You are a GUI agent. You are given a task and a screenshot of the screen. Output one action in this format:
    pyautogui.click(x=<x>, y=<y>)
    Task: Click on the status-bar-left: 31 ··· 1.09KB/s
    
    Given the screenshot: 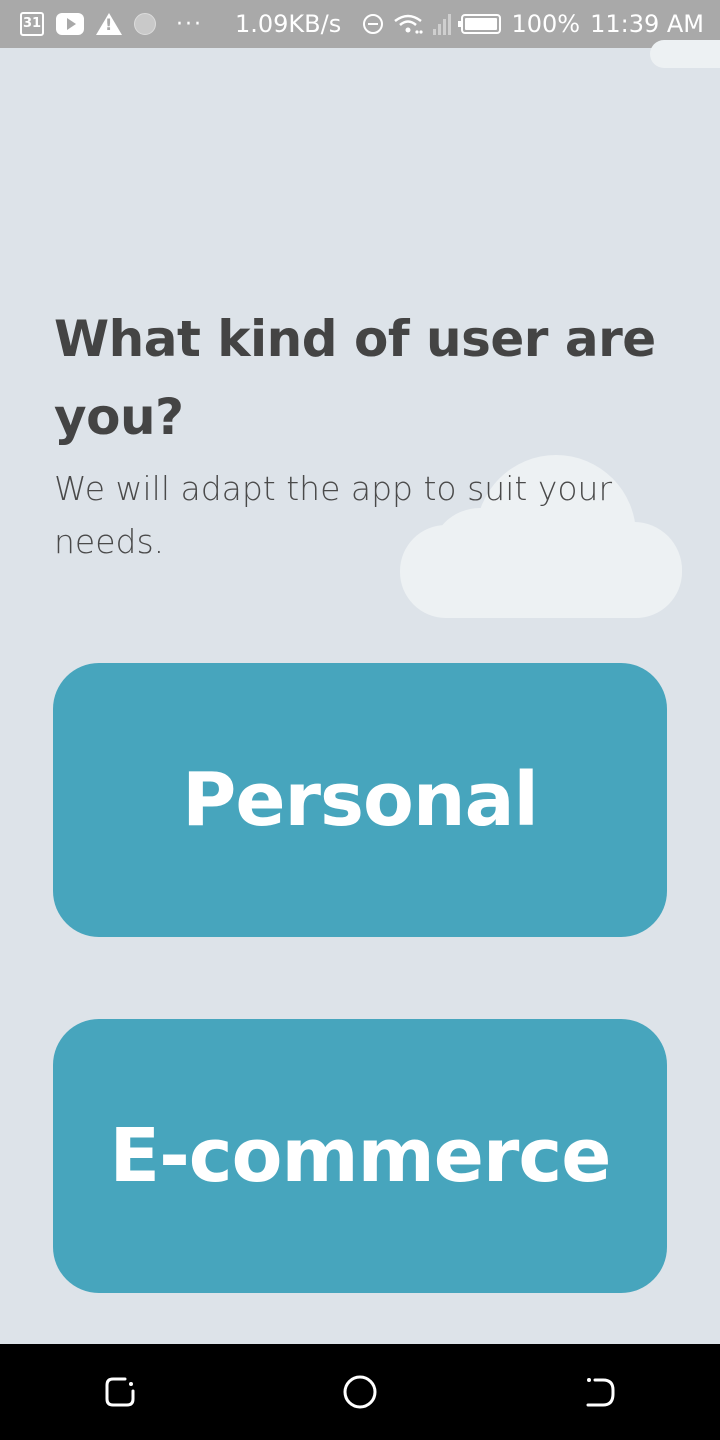 What is the action you would take?
    pyautogui.click(x=170, y=24)
    